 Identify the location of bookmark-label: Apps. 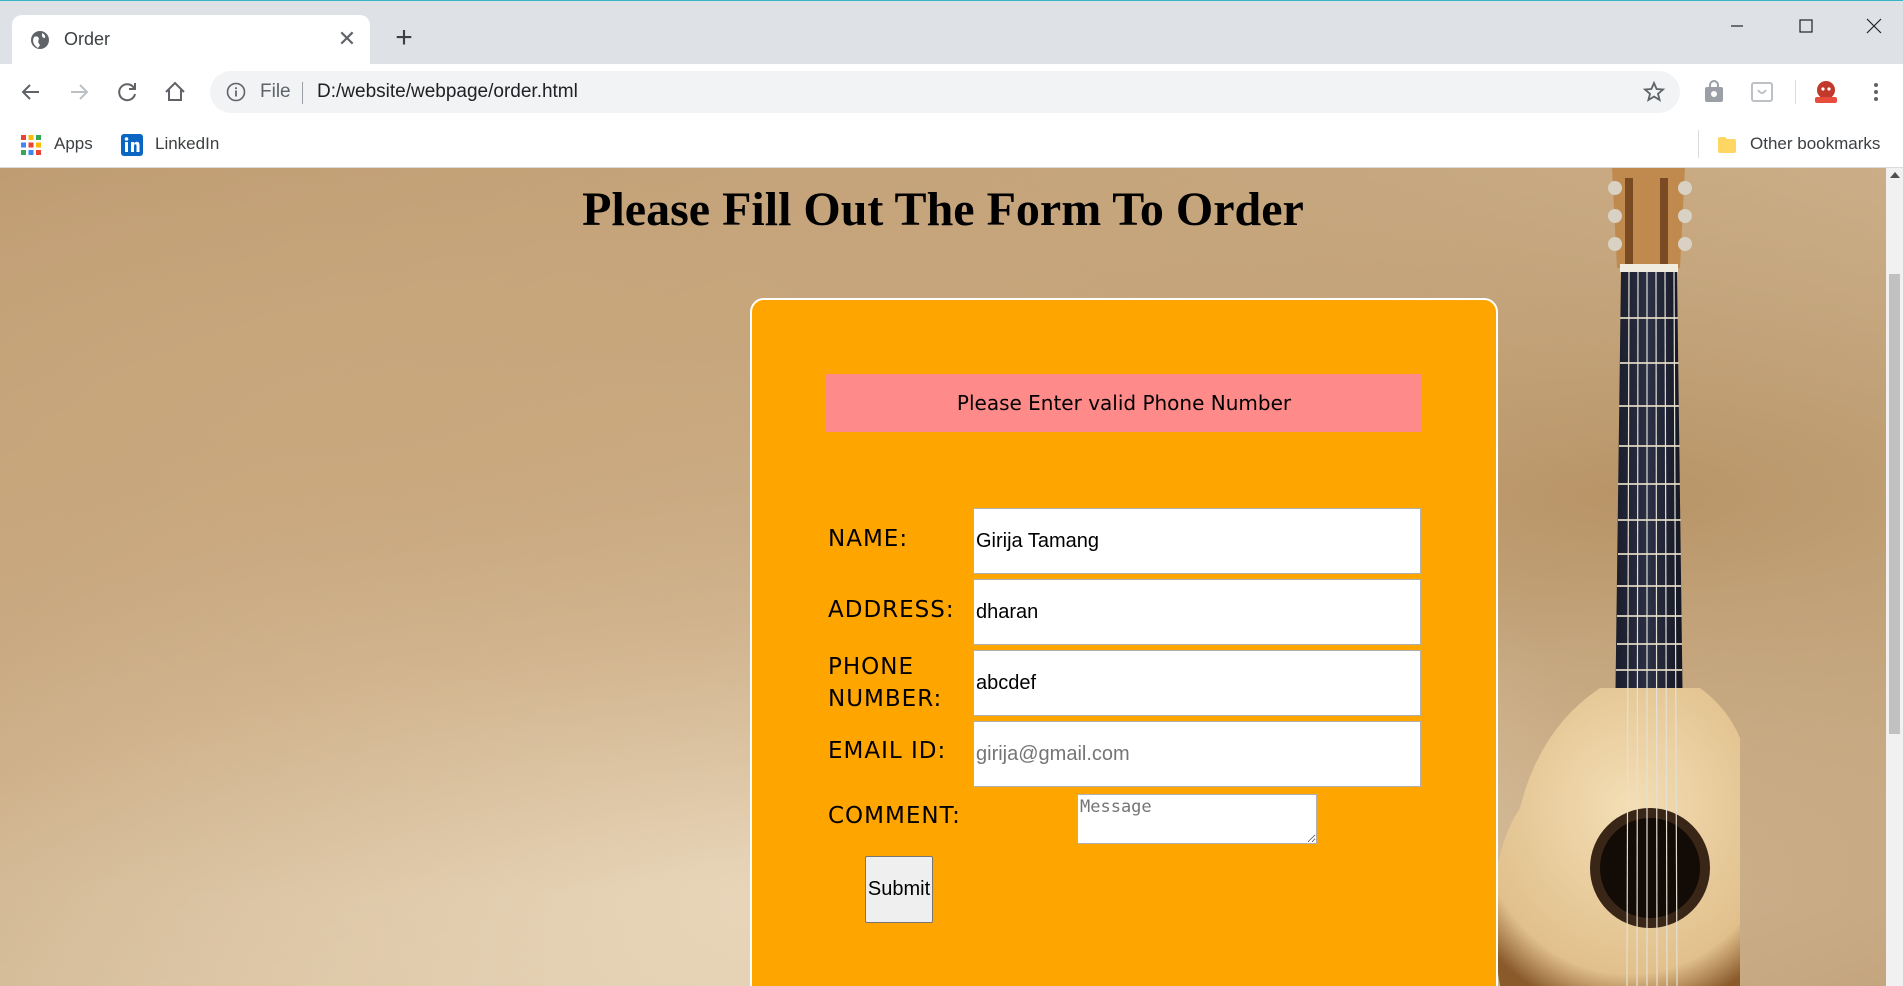
(73, 143).